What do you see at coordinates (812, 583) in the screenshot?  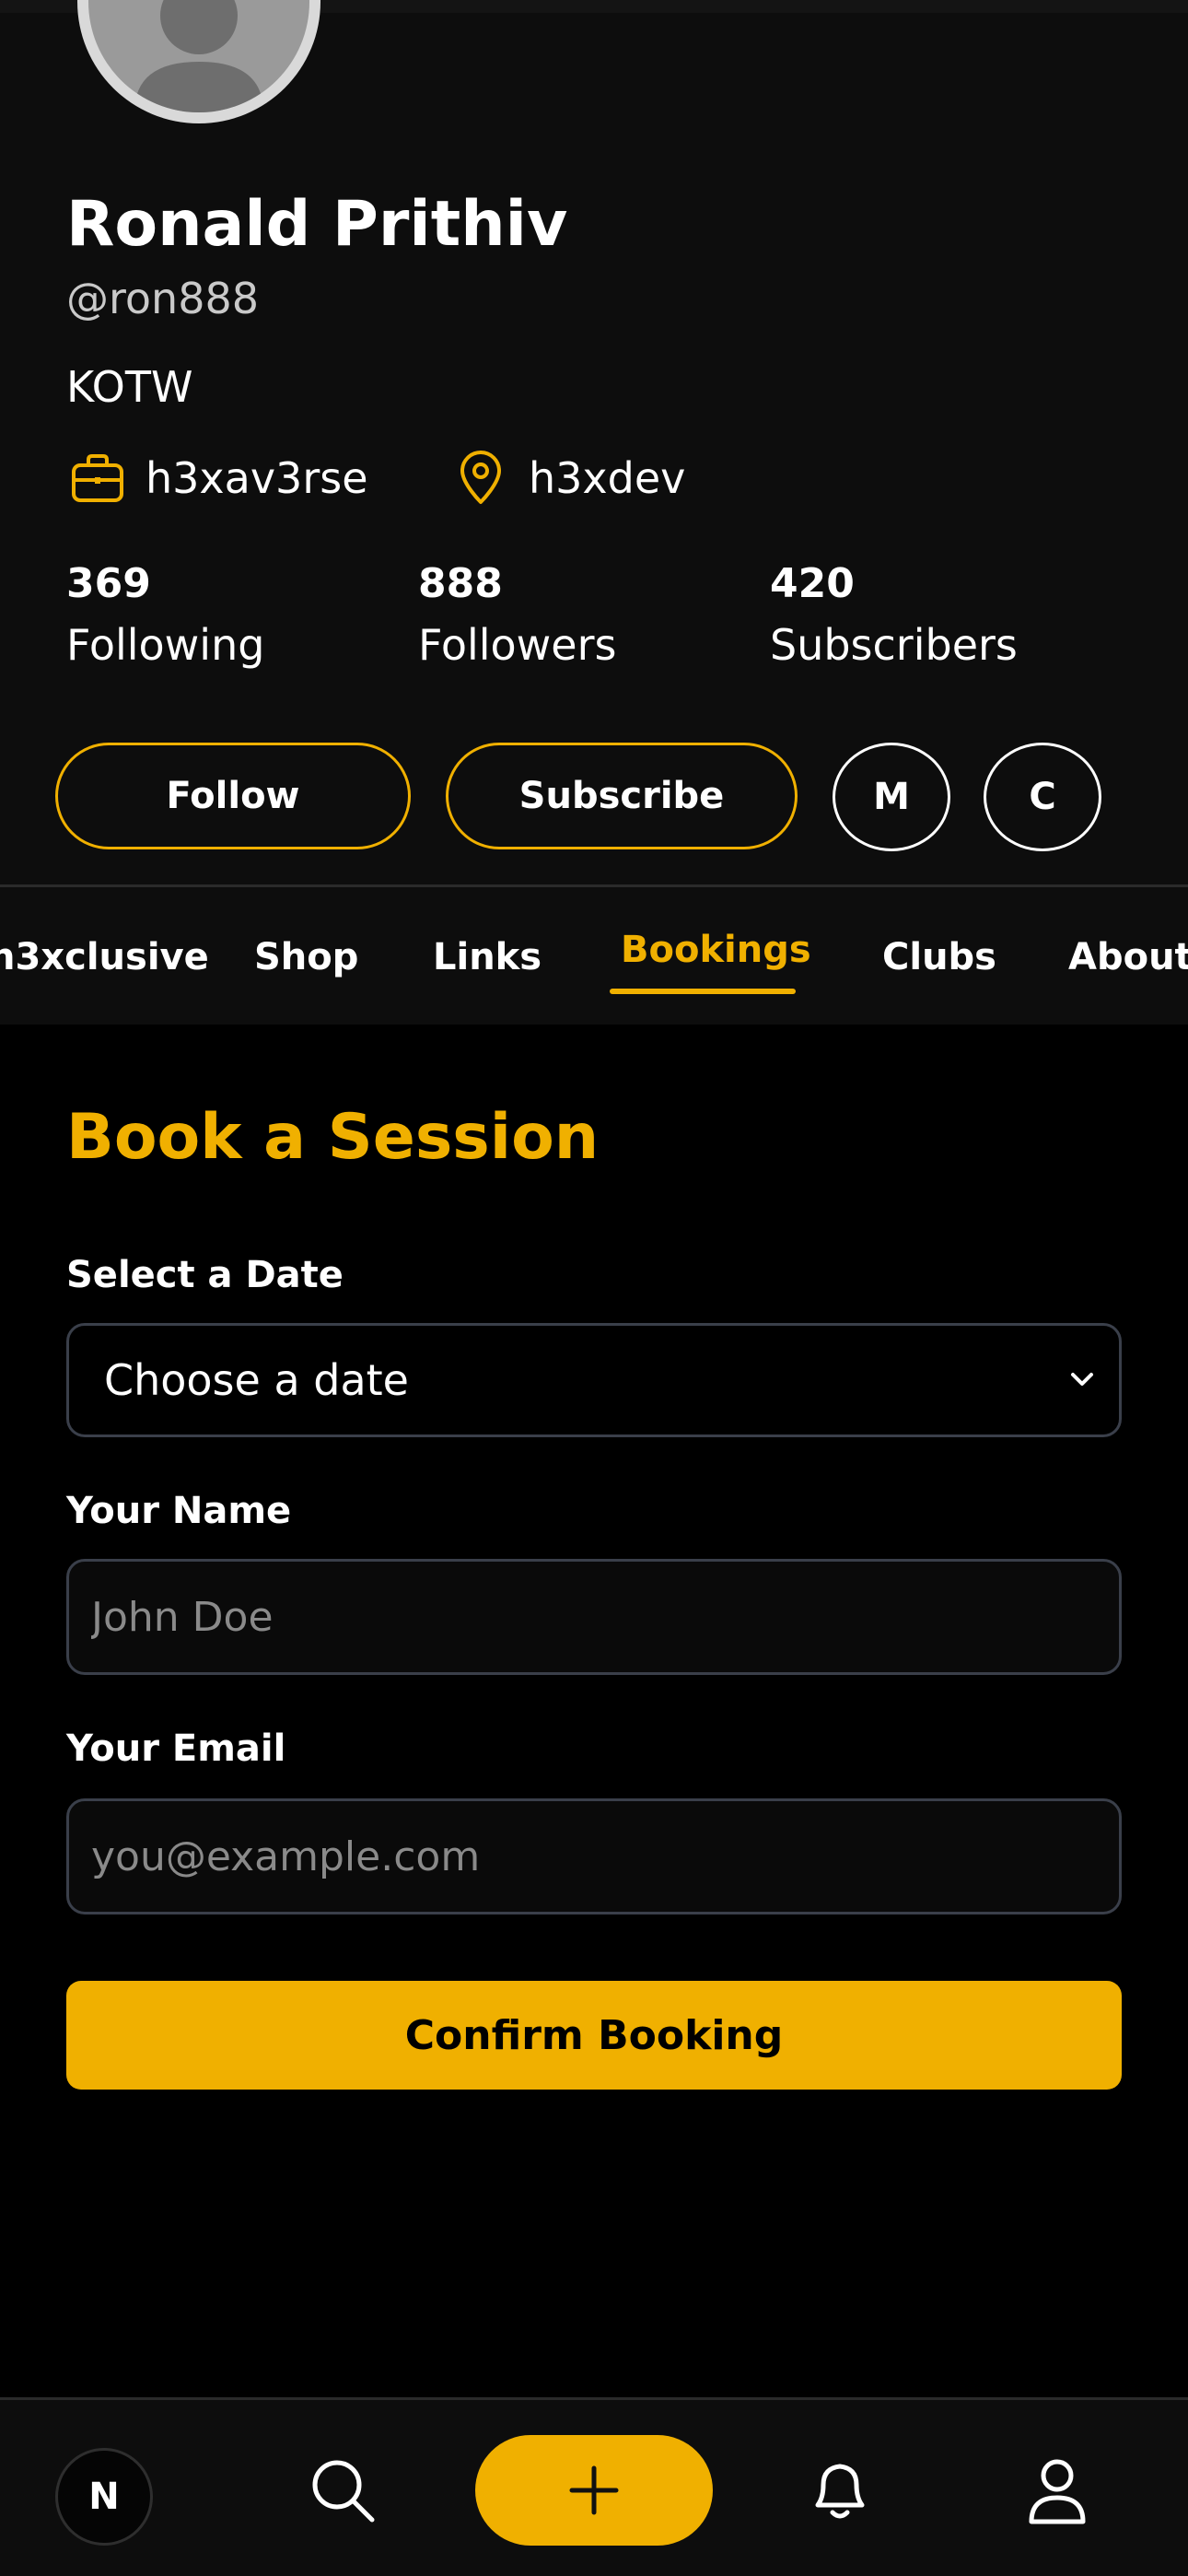 I see `stat-subscribers-count: 420` at bounding box center [812, 583].